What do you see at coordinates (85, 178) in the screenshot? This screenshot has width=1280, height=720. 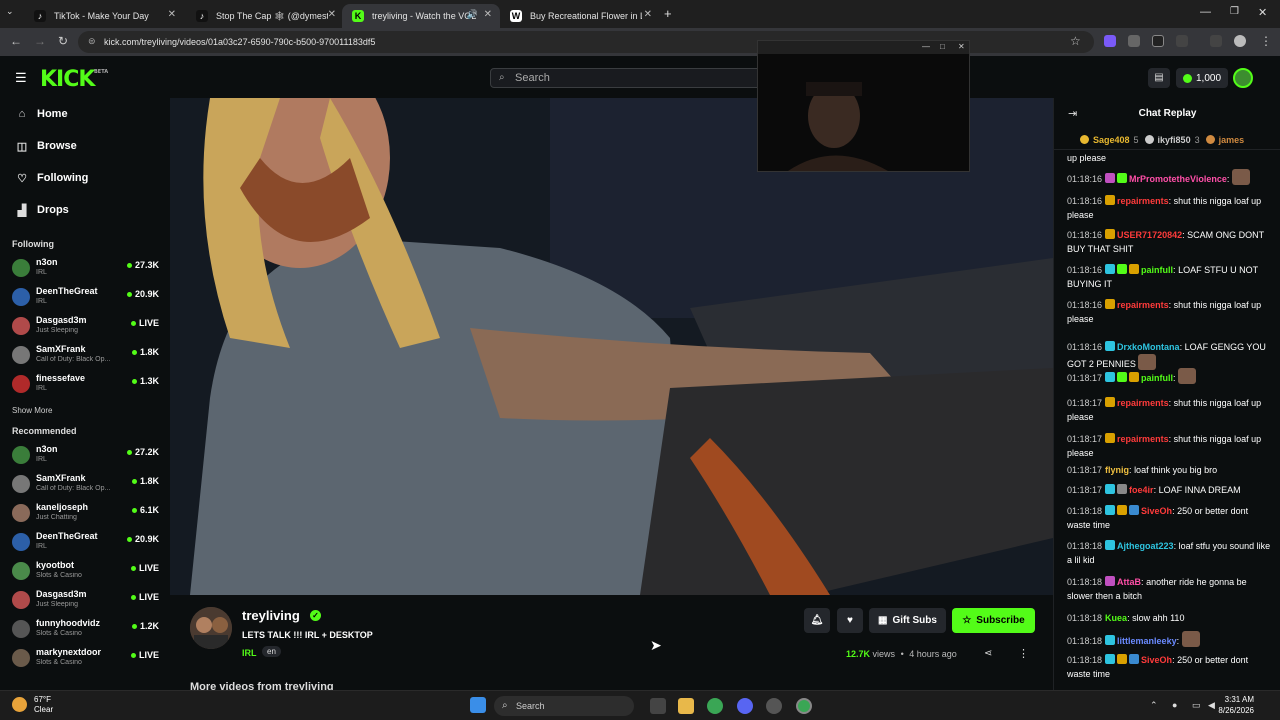 I see `sidebar-item-following: ♡ Following` at bounding box center [85, 178].